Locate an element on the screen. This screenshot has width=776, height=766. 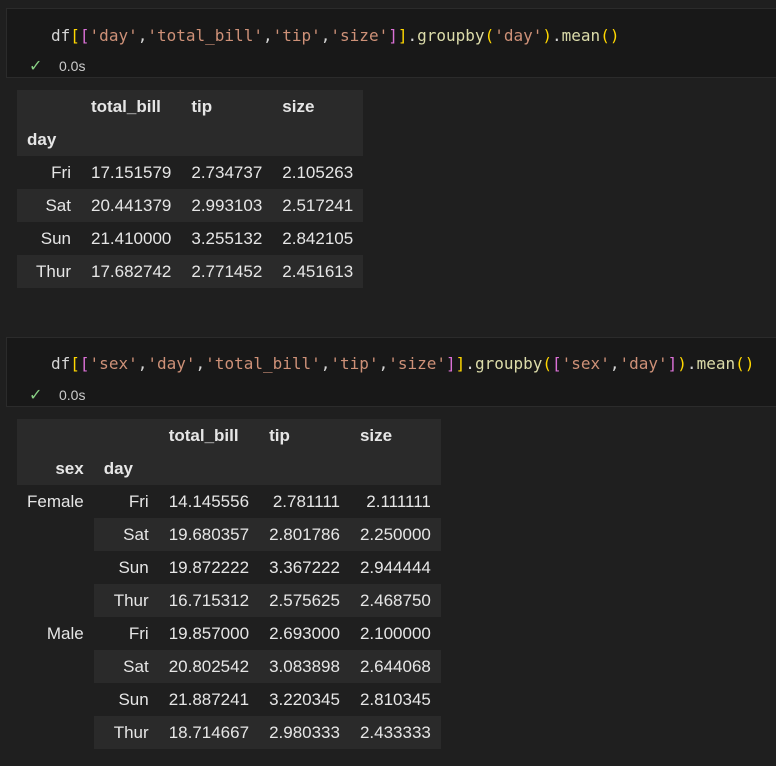
index-name: day is located at coordinates (118, 468).